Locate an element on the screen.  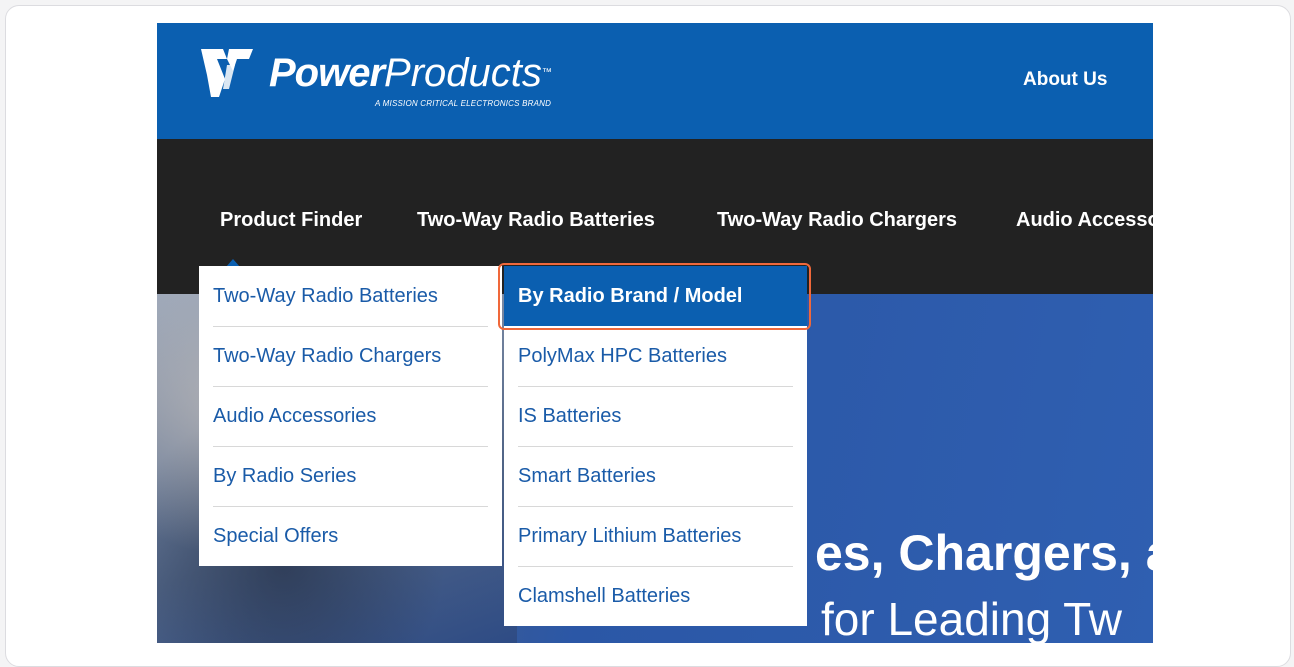
submenu-item-is-batteries: IS Batteries is located at coordinates (655, 416).